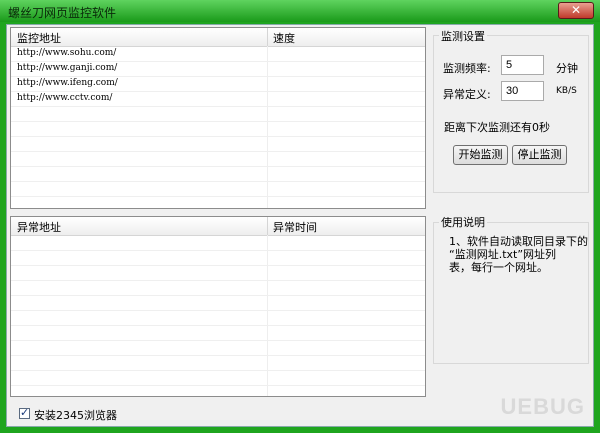 The height and width of the screenshot is (433, 600). Describe the element at coordinates (467, 94) in the screenshot. I see `abnormal-definition-label: 异常定义:` at that location.